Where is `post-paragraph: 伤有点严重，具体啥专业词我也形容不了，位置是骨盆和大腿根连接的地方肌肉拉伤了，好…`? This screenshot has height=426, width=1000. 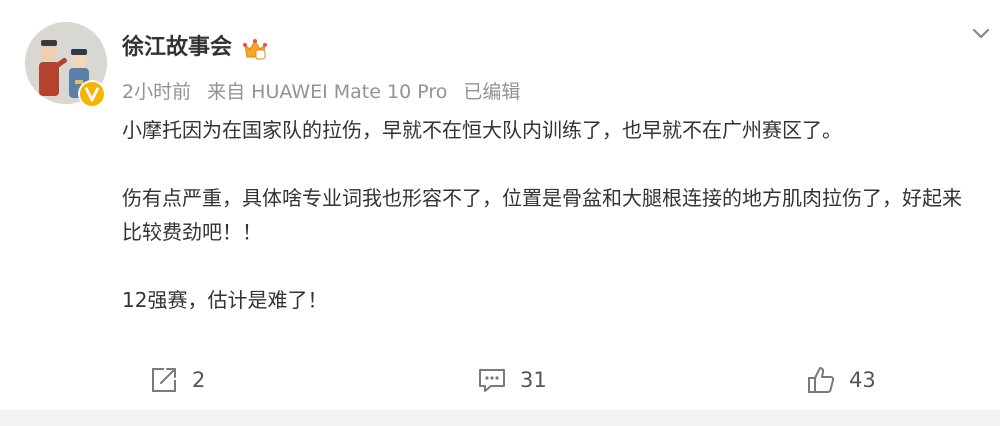 post-paragraph: 伤有点严重，具体啥专业词我也形容不了，位置是骨盆和大腿根连接的地方肌肉拉伤了，好… is located at coordinates (542, 215).